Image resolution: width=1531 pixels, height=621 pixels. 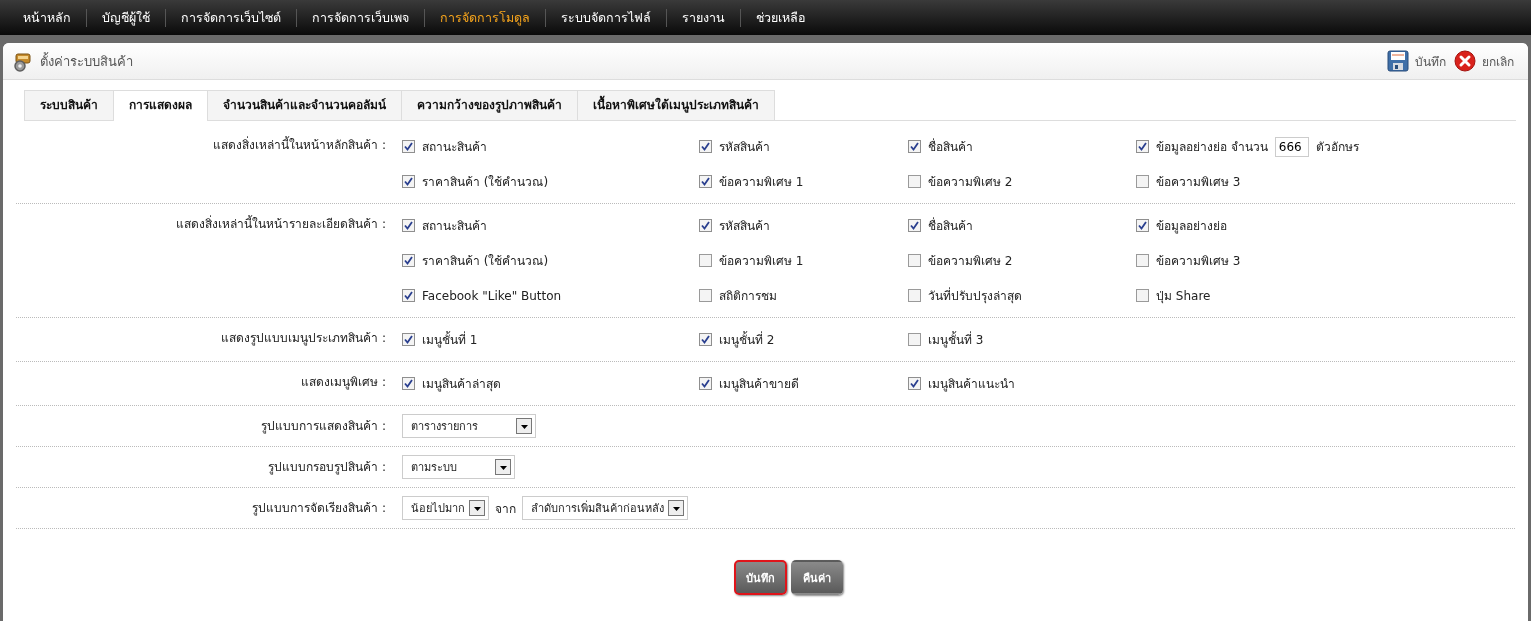 What do you see at coordinates (747, 339) in the screenshot?
I see `option-label: เมนูชั้นที่ 2` at bounding box center [747, 339].